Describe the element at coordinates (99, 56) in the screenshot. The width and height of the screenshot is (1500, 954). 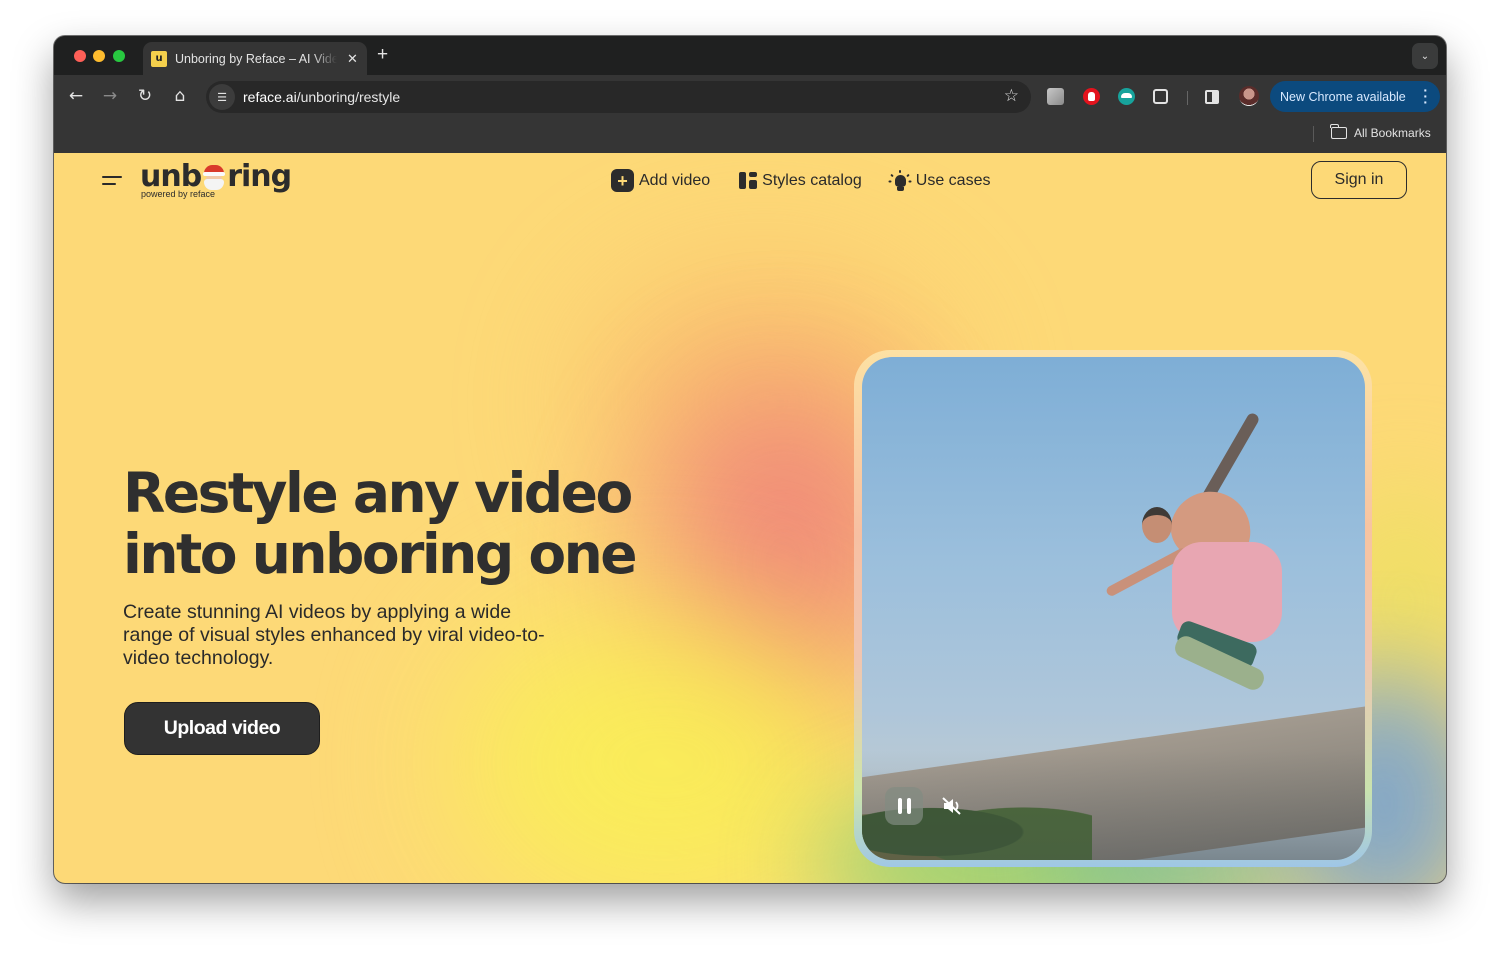
I see `minimize-window-button` at that location.